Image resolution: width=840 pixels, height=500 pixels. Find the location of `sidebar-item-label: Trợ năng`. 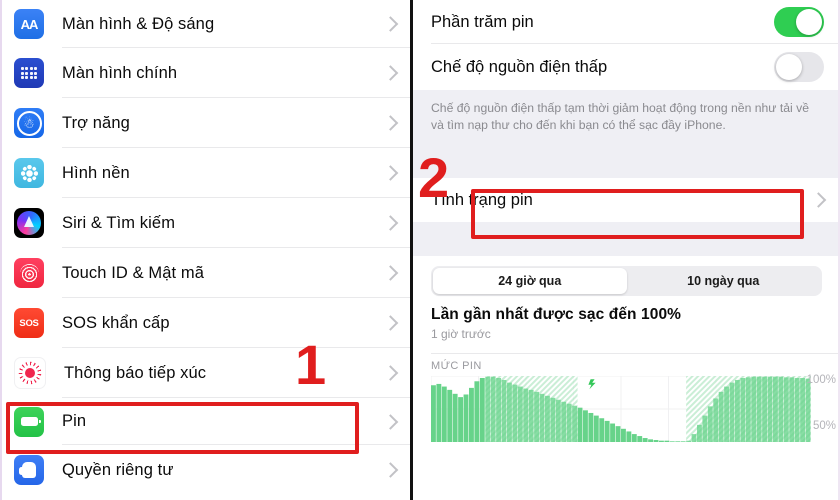

sidebar-item-label: Trợ năng is located at coordinates (96, 122).